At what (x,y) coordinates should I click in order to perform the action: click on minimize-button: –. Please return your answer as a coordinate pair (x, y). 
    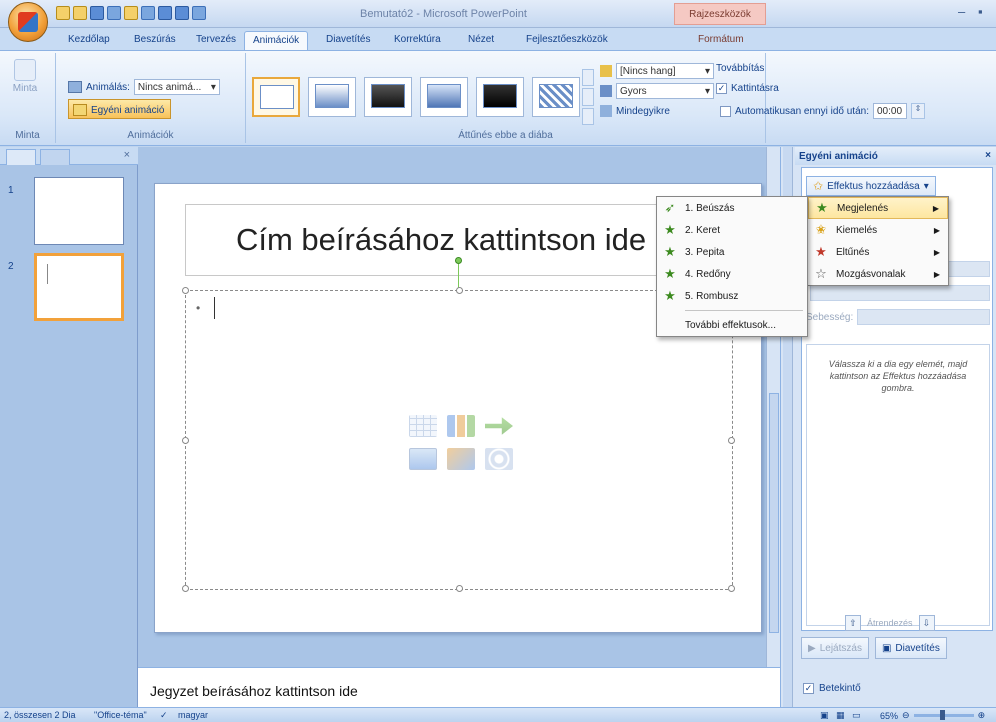
    Looking at the image, I should click on (961, 11).